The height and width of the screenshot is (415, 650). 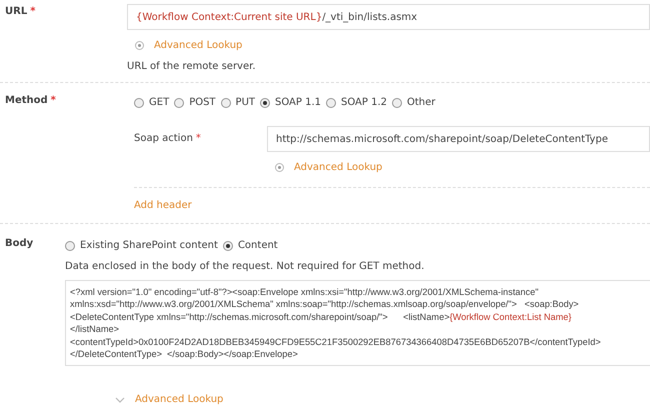 What do you see at coordinates (246, 102) in the screenshot?
I see `radio-label: PUT` at bounding box center [246, 102].